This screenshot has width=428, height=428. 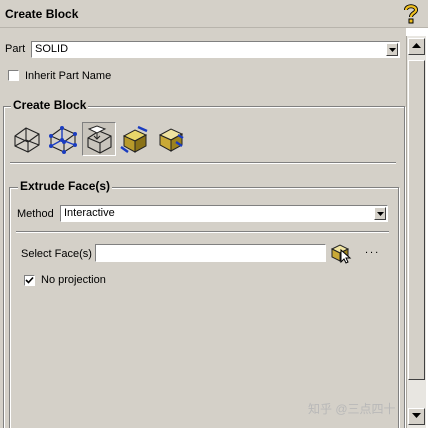 I want to click on watermark-text: 知乎 @三点四十, so click(x=352, y=409).